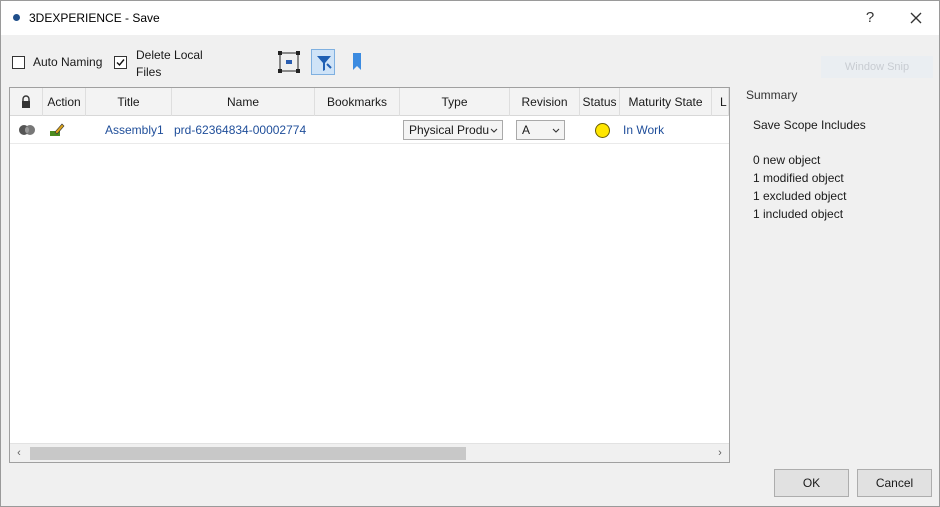  What do you see at coordinates (169, 55) in the screenshot?
I see `delete-local-files-label-line1: Delete Local` at bounding box center [169, 55].